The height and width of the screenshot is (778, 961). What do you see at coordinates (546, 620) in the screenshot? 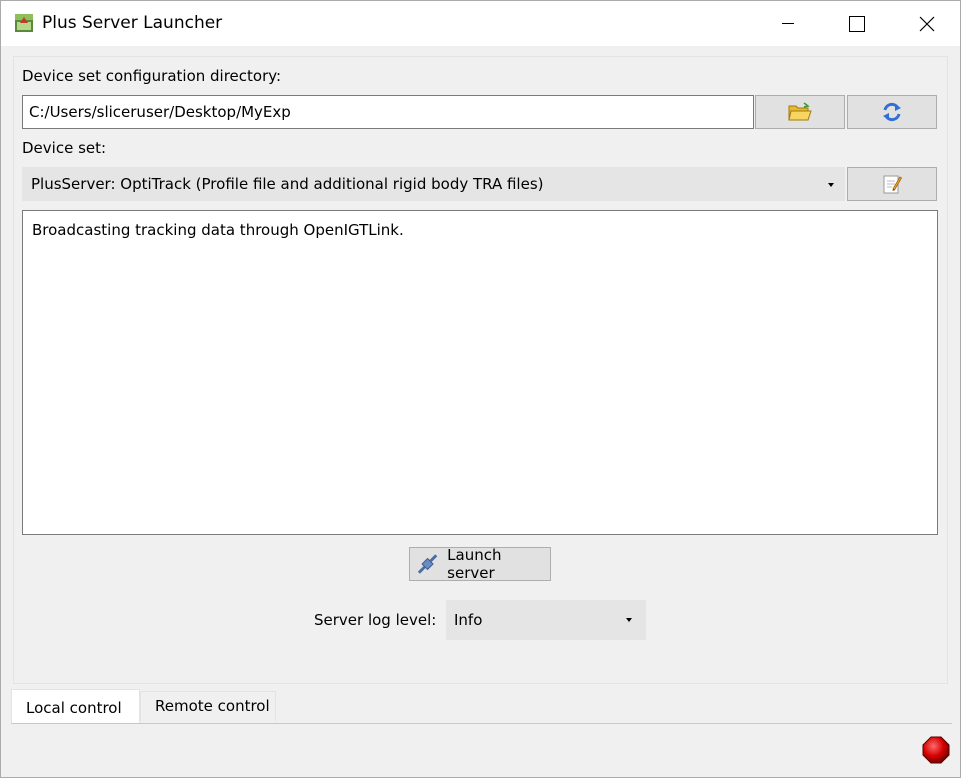
I see `log-level-combobox: Info` at bounding box center [546, 620].